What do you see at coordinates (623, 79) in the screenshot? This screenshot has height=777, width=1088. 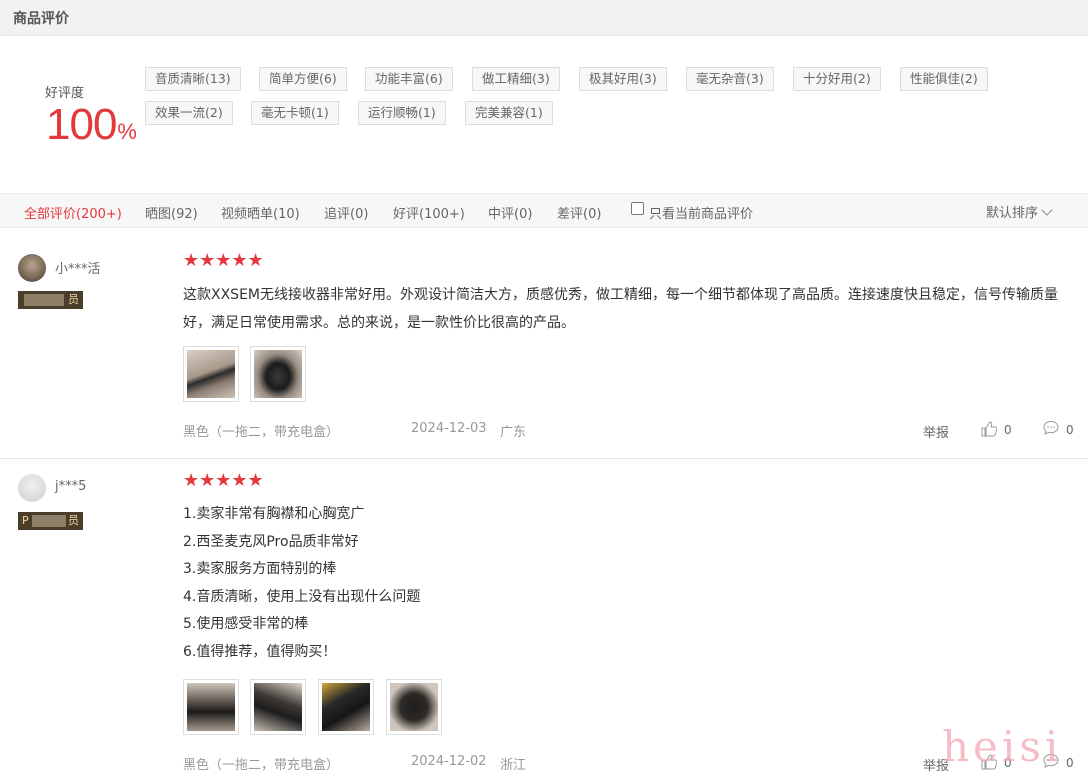 I see `tag-chip: 极其好用(3)` at bounding box center [623, 79].